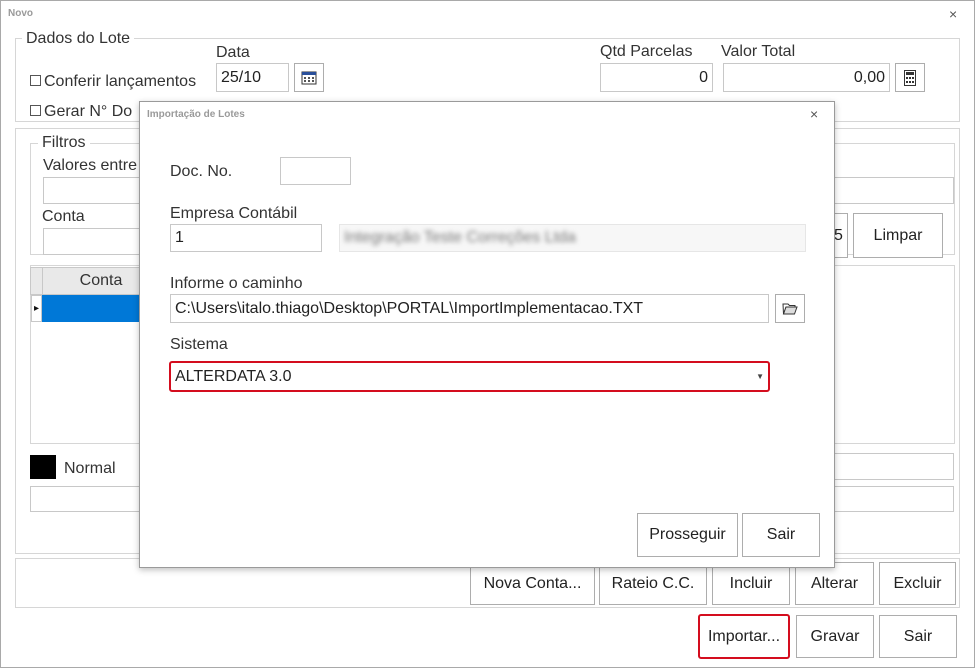 Image resolution: width=975 pixels, height=668 pixels. Describe the element at coordinates (646, 51) in the screenshot. I see `qtd-parcelas-label: Qtd Parcelas` at that location.